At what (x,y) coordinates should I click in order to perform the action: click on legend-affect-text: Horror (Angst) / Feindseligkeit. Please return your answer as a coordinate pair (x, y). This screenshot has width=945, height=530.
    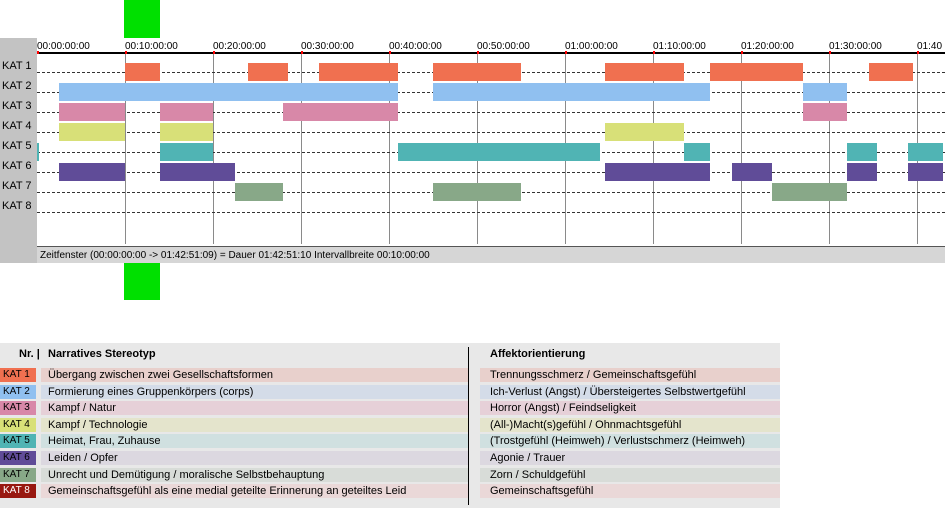
    Looking at the image, I should click on (563, 408).